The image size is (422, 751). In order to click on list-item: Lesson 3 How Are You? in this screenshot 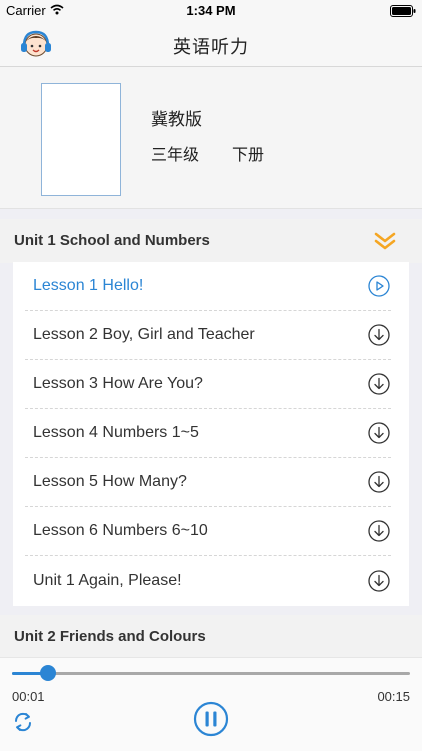, I will do `click(211, 384)`.